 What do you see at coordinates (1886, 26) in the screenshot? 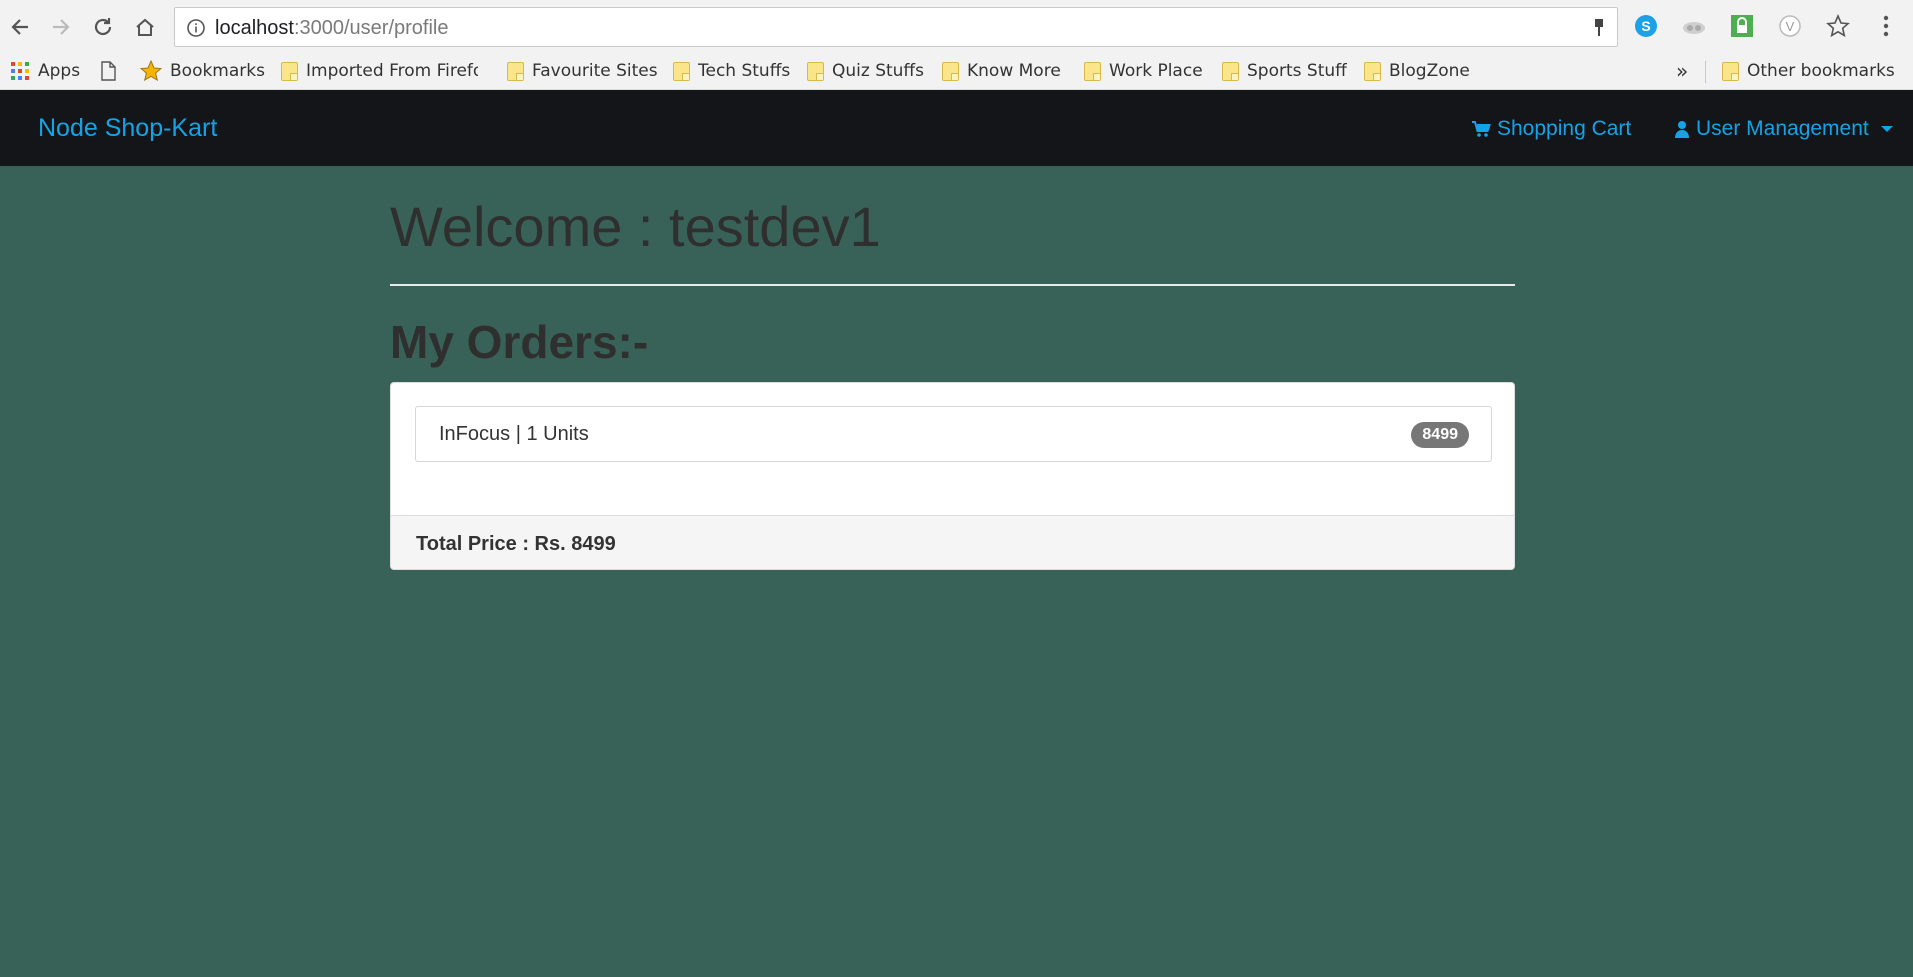
I see `menu-kebab-icon` at bounding box center [1886, 26].